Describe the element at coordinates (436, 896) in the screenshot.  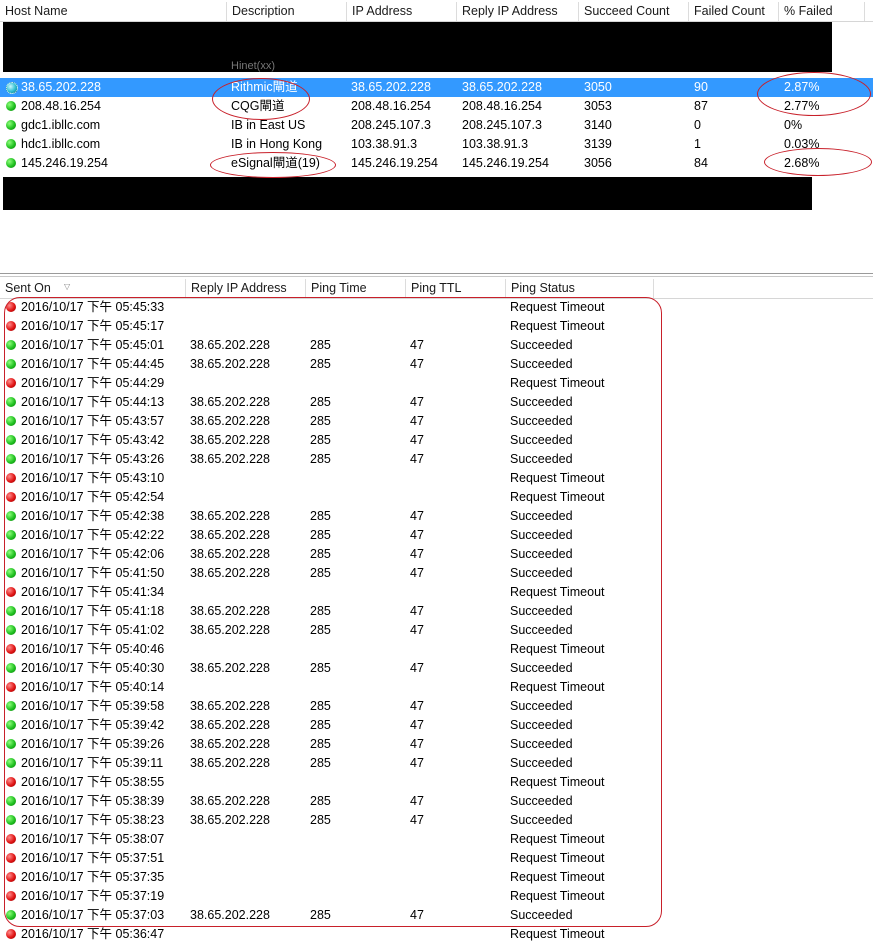
I see `log-row: 2016/10/17 下午 05:37:19 Request Timeout` at that location.